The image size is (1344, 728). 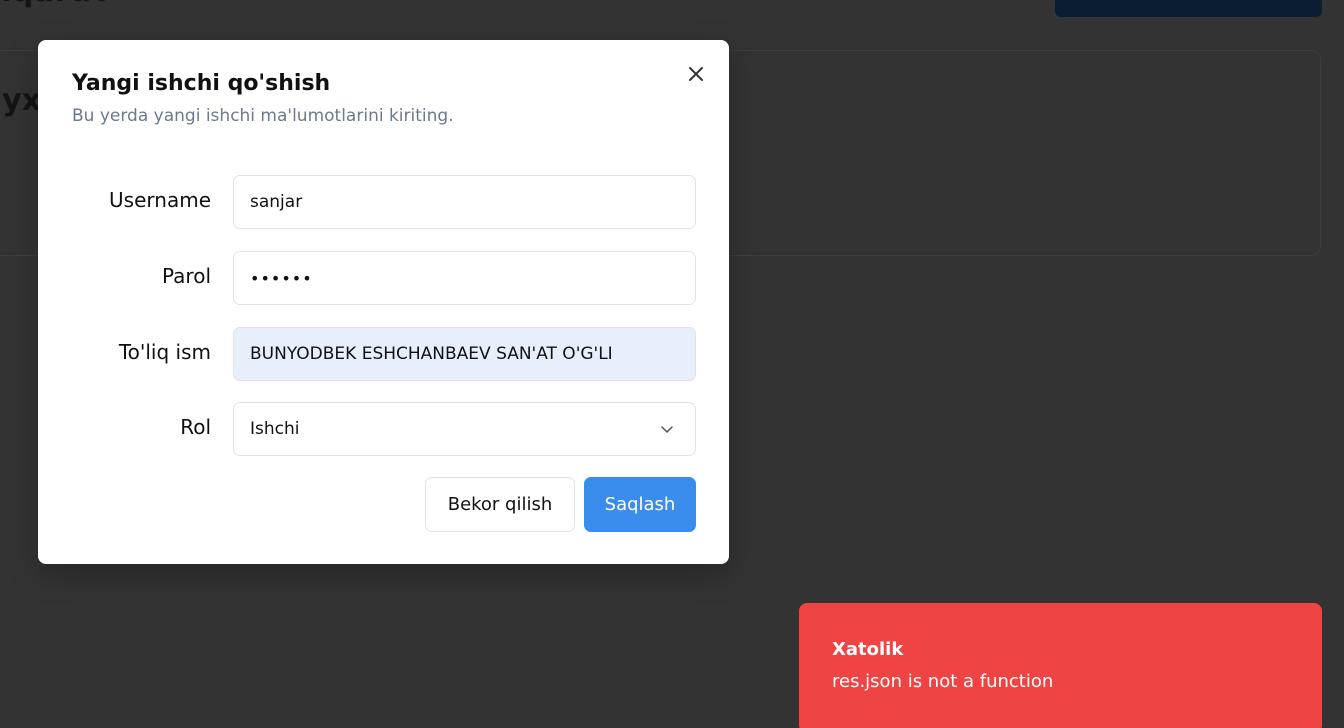 What do you see at coordinates (1188, 8) in the screenshot?
I see `header-action-button` at bounding box center [1188, 8].